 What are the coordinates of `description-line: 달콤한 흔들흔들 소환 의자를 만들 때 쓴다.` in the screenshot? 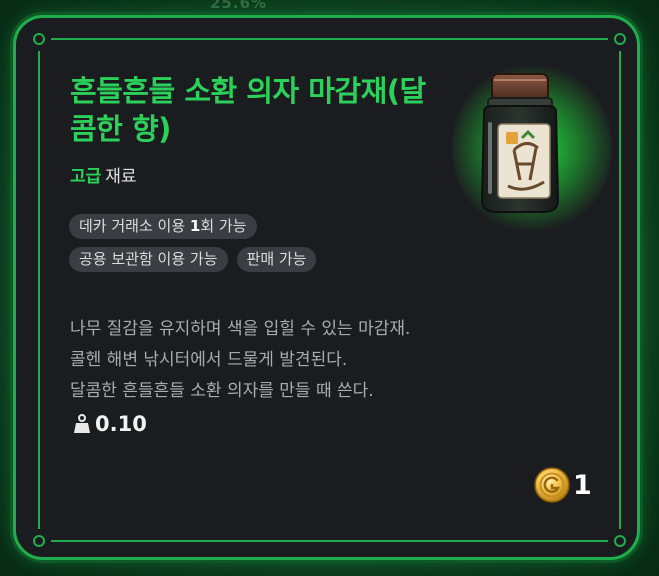 It's located at (222, 391).